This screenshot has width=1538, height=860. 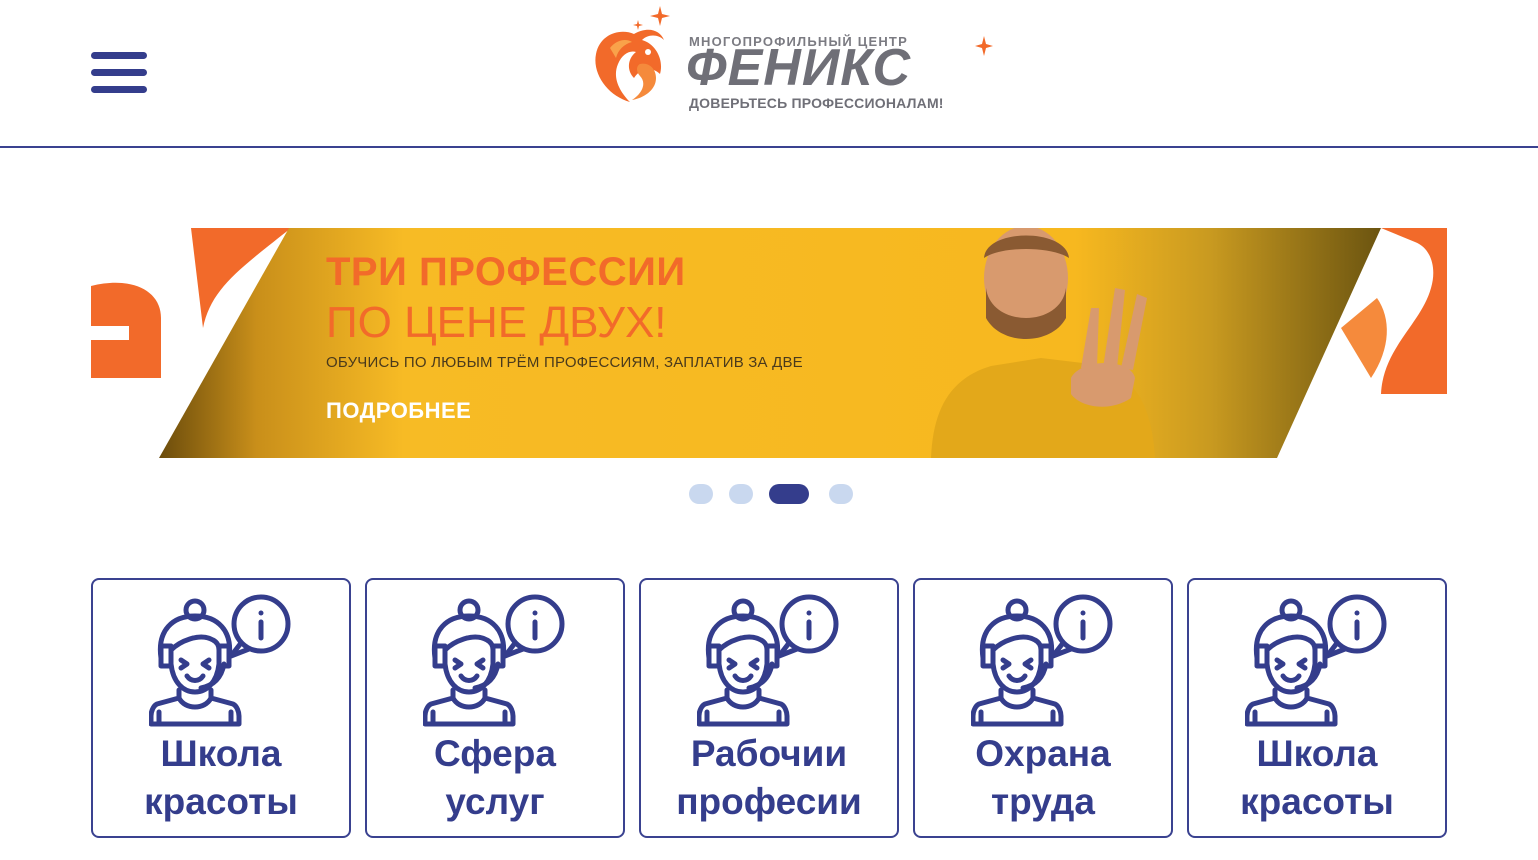 What do you see at coordinates (799, 68) in the screenshot?
I see `logo-name: ФЕНИКС` at bounding box center [799, 68].